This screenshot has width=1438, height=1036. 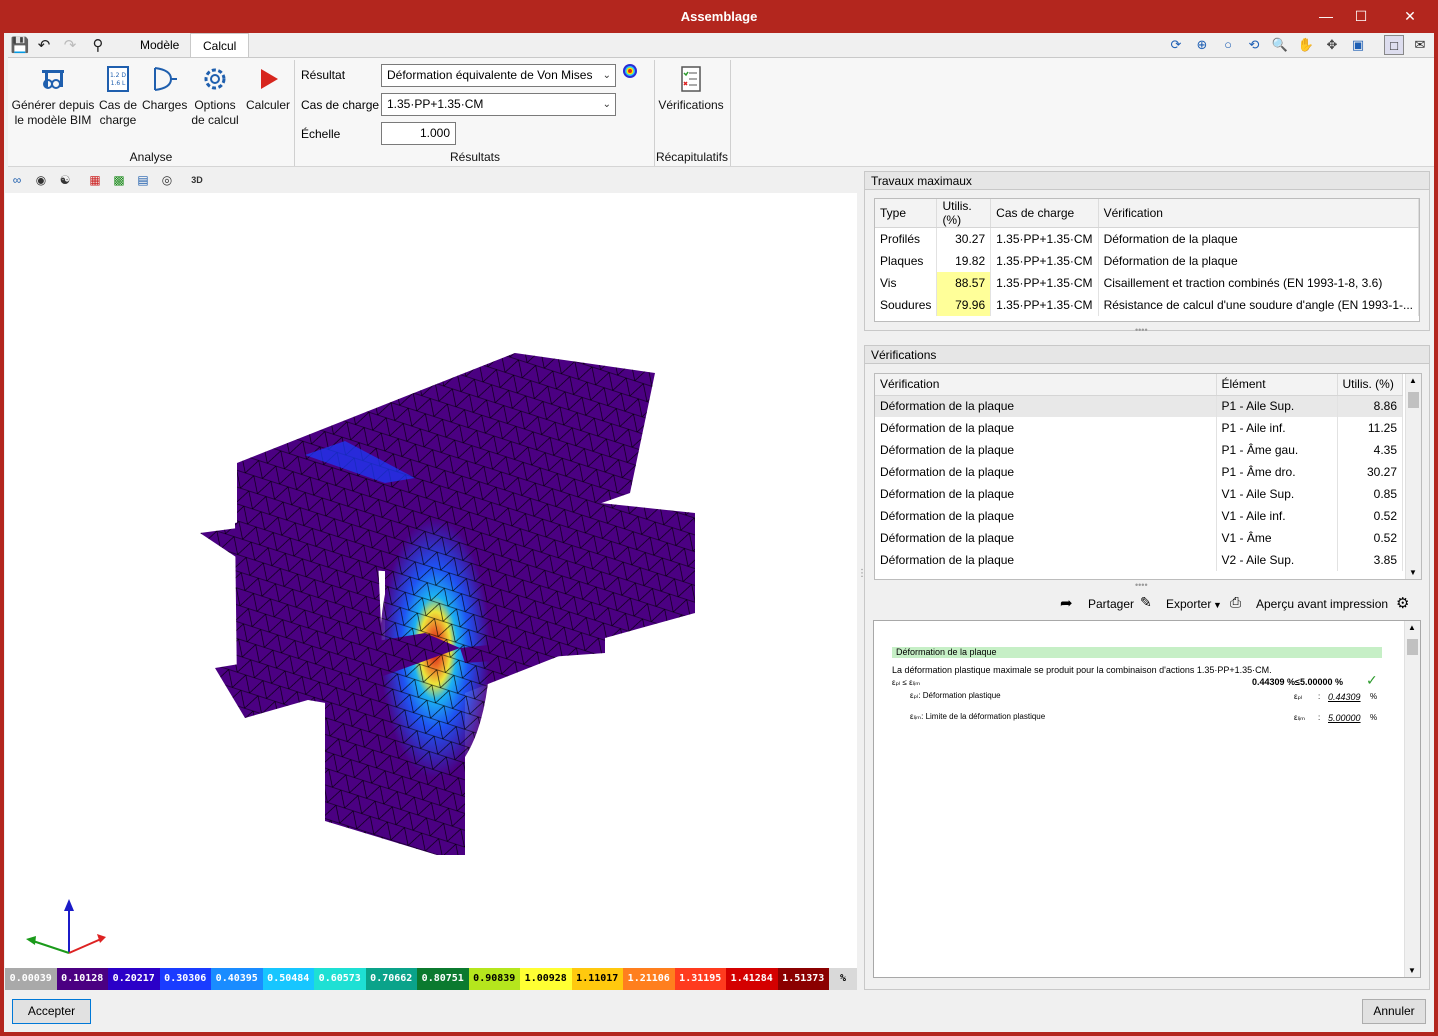 What do you see at coordinates (340, 105) in the screenshot?
I see `cas-charge-label: Cas de charge` at bounding box center [340, 105].